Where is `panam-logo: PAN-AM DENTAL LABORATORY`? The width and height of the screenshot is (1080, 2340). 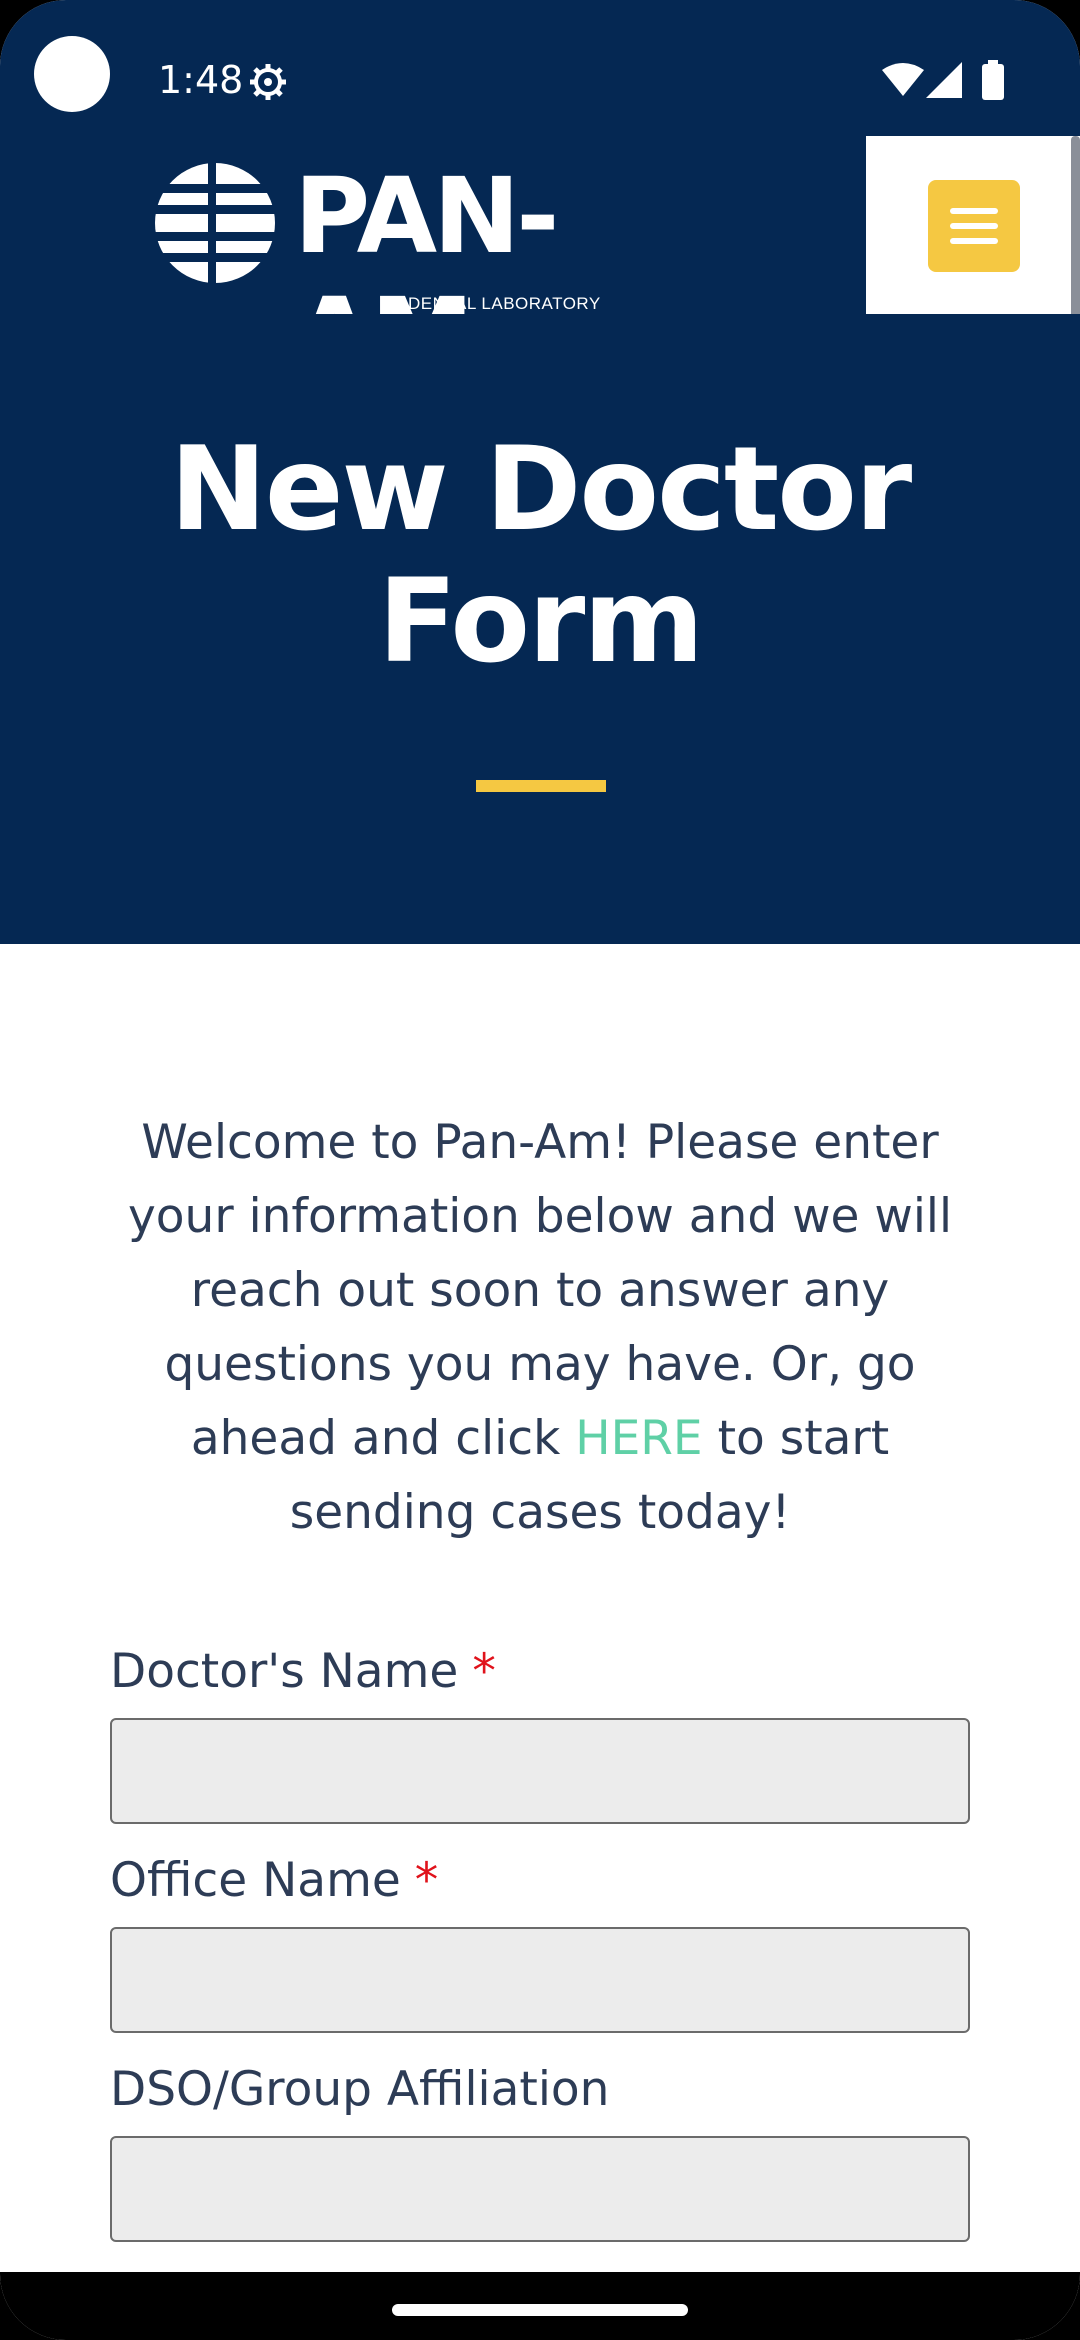
panam-logo: PAN-AM DENTAL LABORATORY is located at coordinates (434, 276).